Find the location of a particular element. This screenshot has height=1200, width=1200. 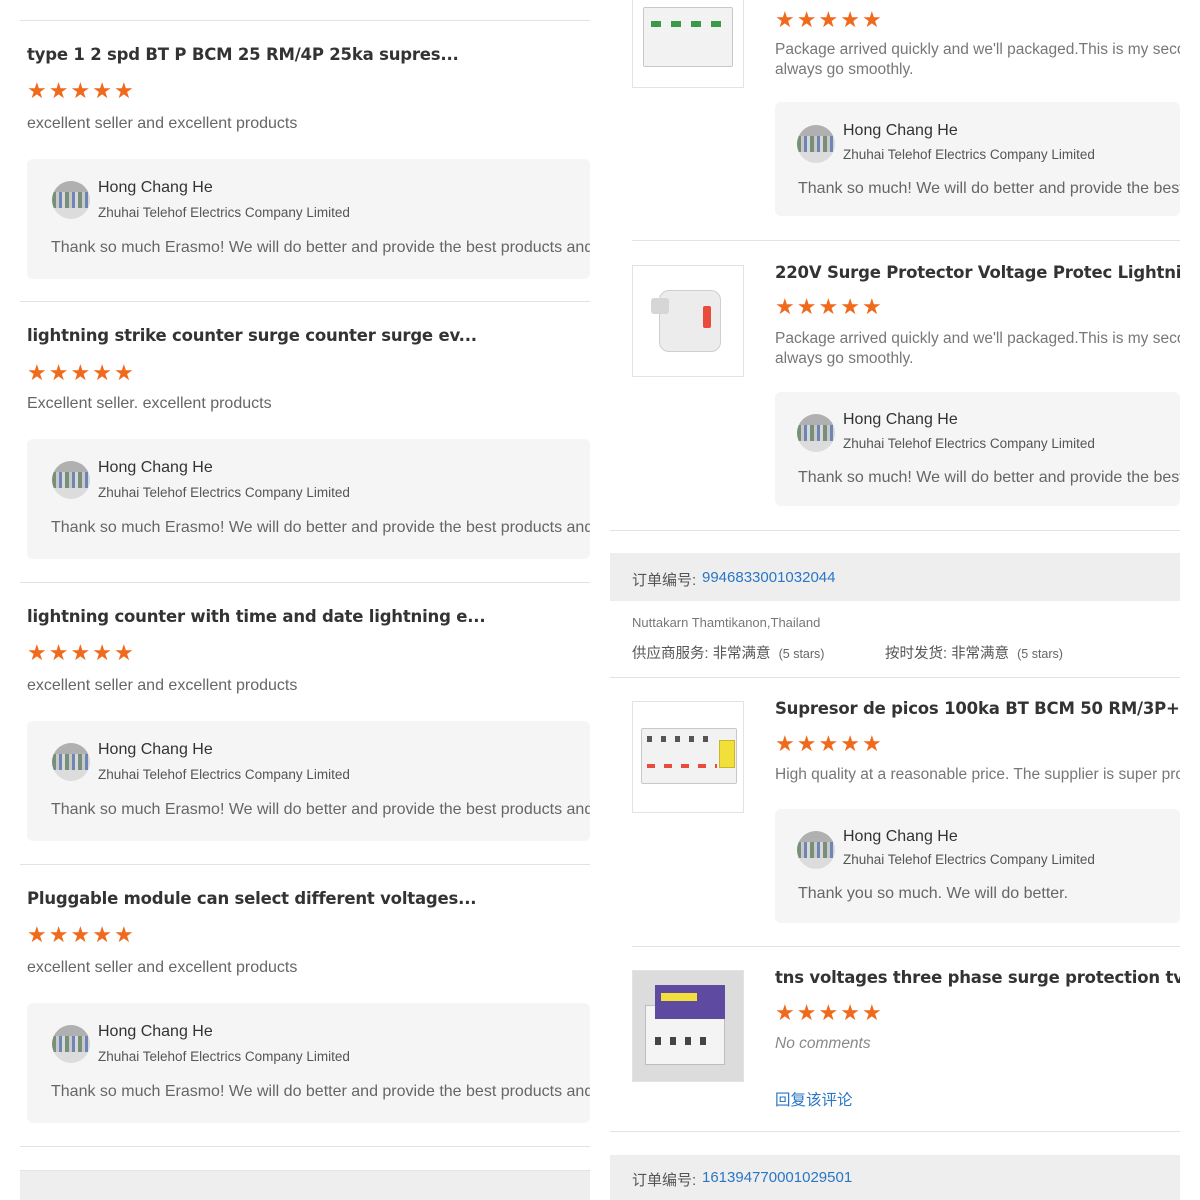

shipping-stars: (5 stars) is located at coordinates (1040, 654).